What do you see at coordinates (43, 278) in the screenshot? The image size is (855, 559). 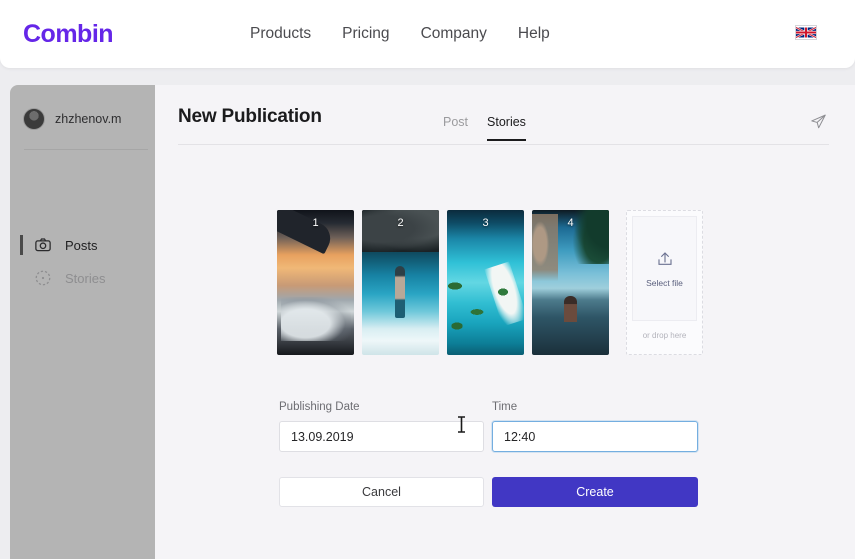 I see `stories-clock-icon` at bounding box center [43, 278].